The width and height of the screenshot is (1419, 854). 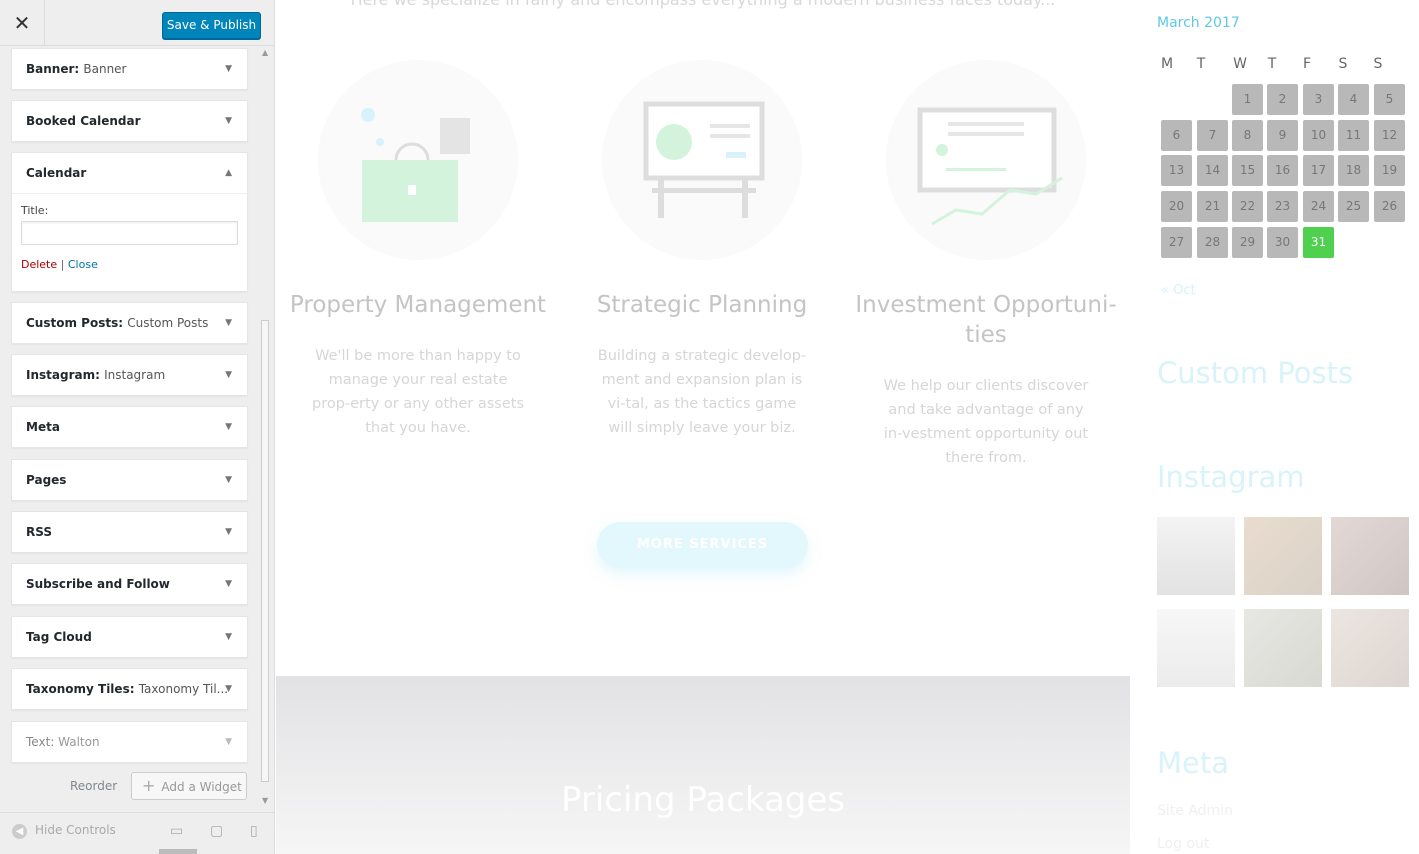 I want to click on close-link: Close, so click(x=83, y=264).